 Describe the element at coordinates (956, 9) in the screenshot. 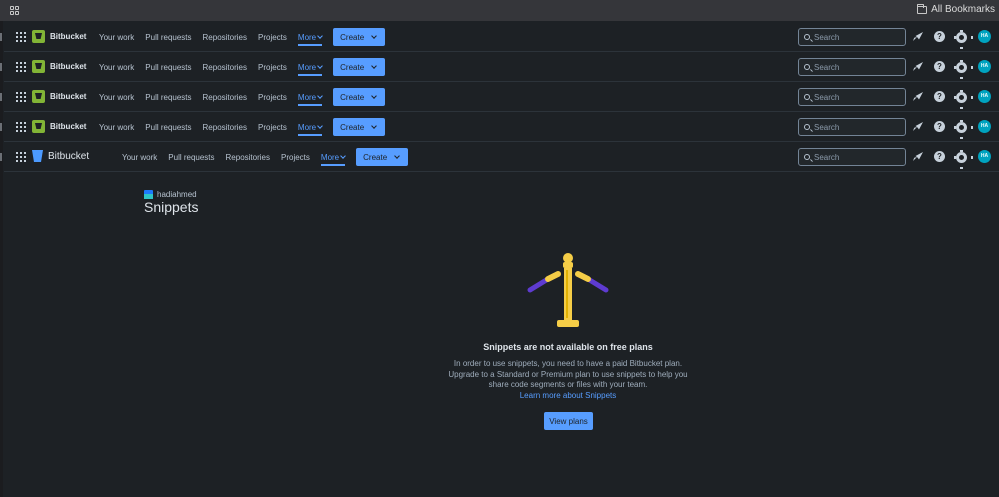

I see `all-bookmarks-button: All Bookmarks` at that location.